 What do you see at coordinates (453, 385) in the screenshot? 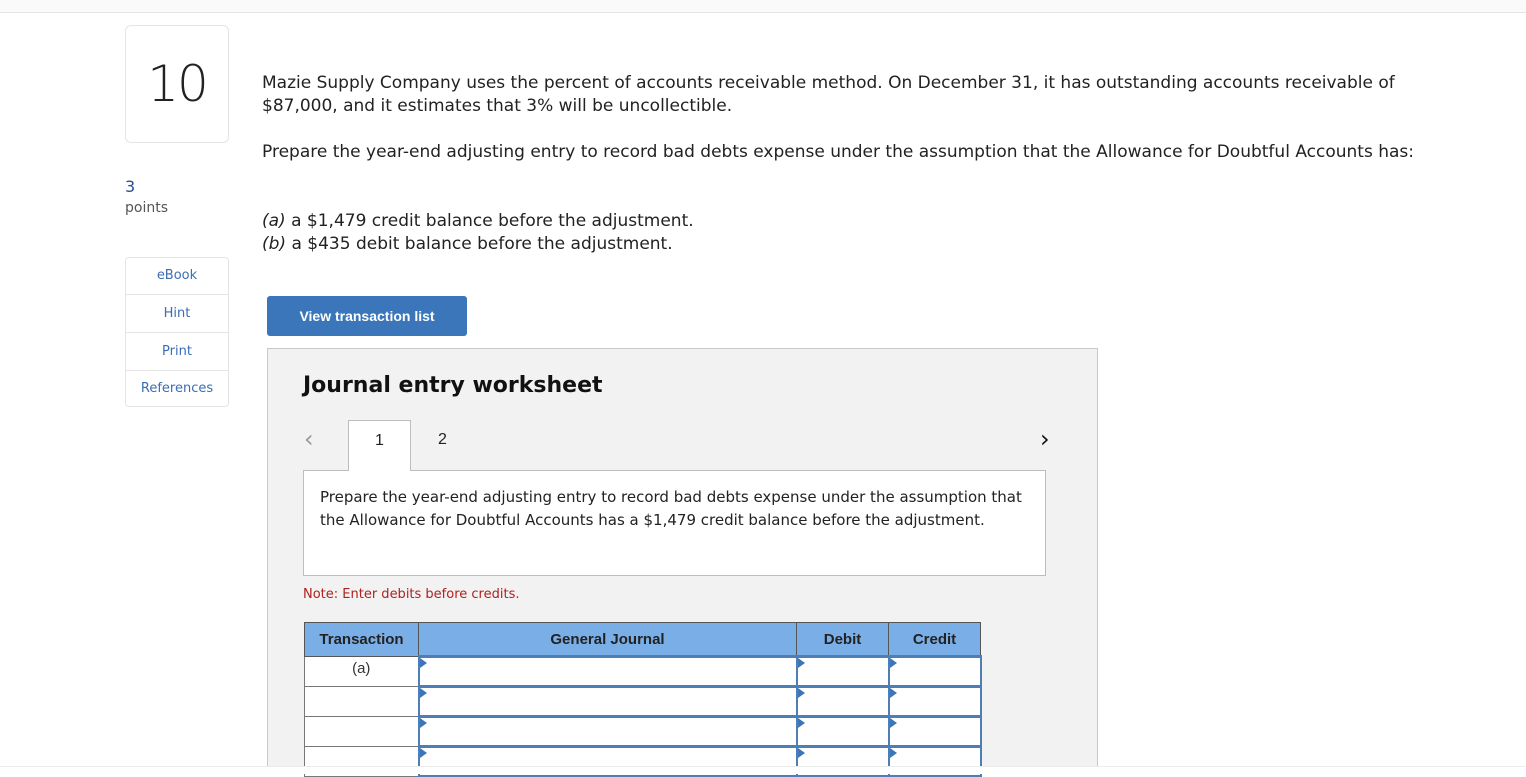
I see `worksheet-title: Journal entry worksheet` at bounding box center [453, 385].